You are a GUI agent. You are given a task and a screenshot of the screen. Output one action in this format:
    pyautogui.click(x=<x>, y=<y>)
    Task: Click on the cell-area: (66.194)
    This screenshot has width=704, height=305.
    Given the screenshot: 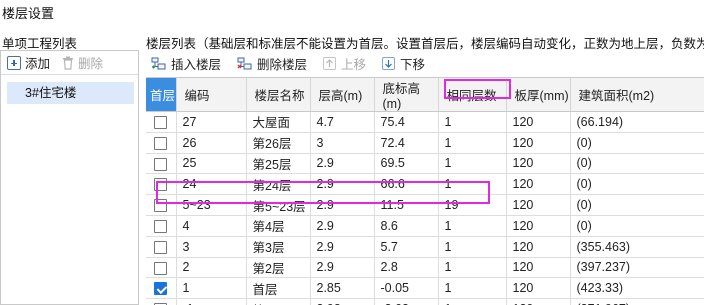 What is the action you would take?
    pyautogui.click(x=637, y=122)
    